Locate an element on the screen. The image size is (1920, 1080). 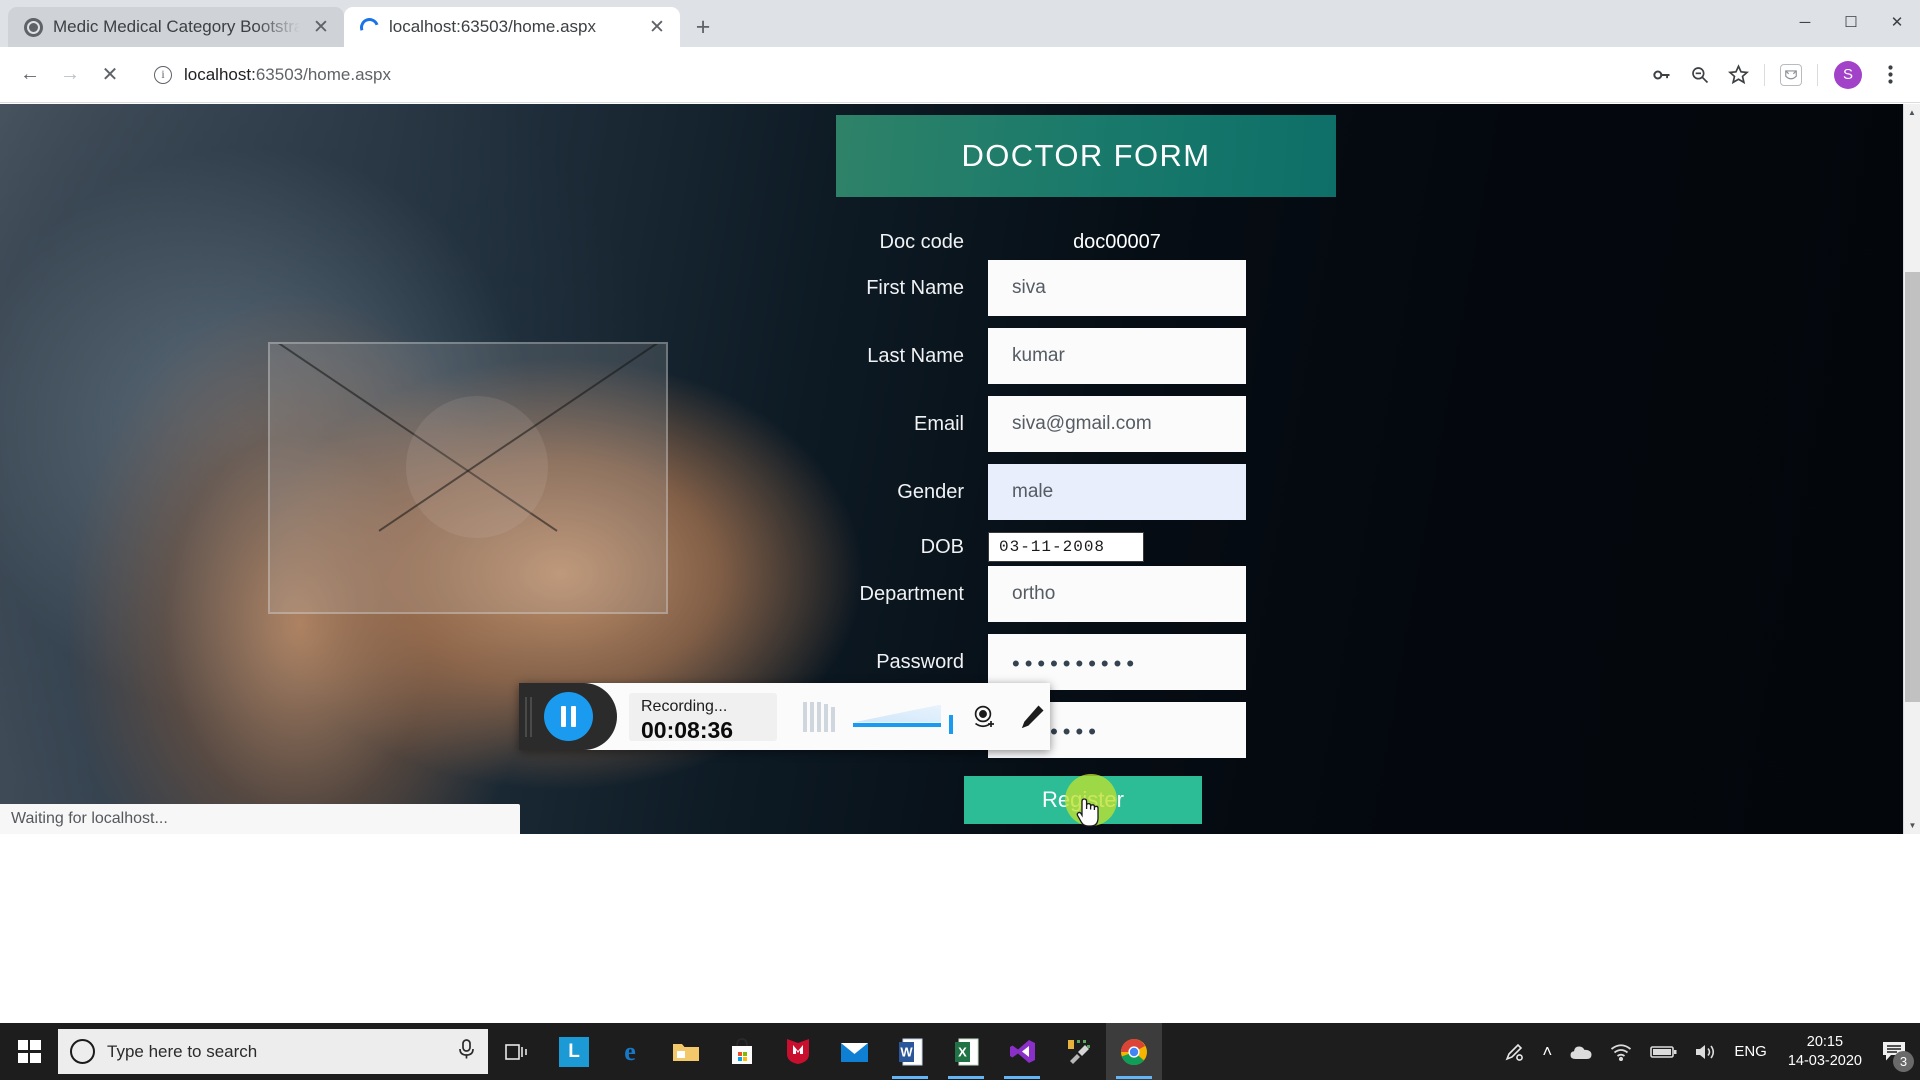
recorder-elapsed-time: 00:08:36 is located at coordinates (687, 729).